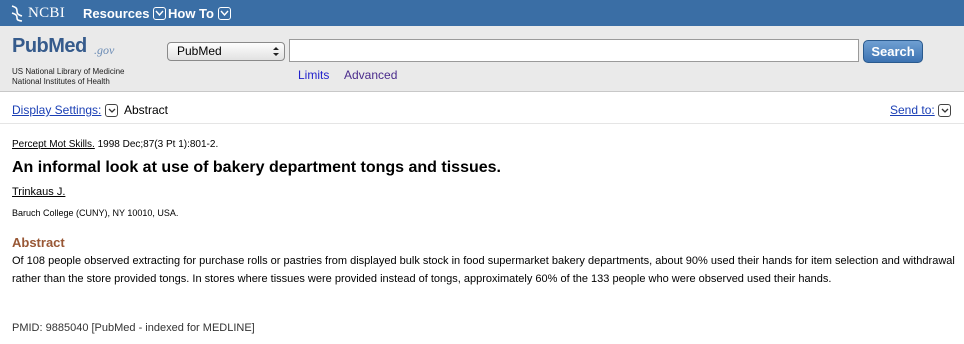  I want to click on display-settings-link: Display Settings:, so click(56, 110).